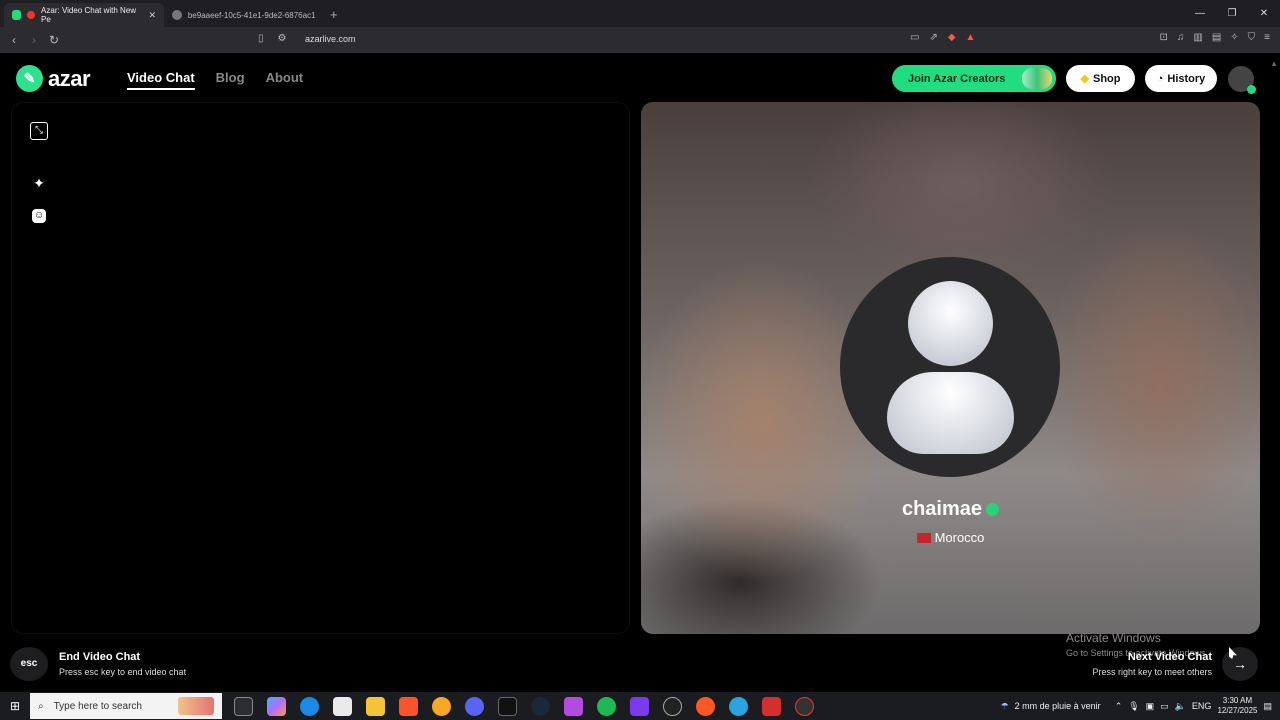  Describe the element at coordinates (215, 80) in the screenshot. I see `main-nav: Video Chat Blog About` at that location.